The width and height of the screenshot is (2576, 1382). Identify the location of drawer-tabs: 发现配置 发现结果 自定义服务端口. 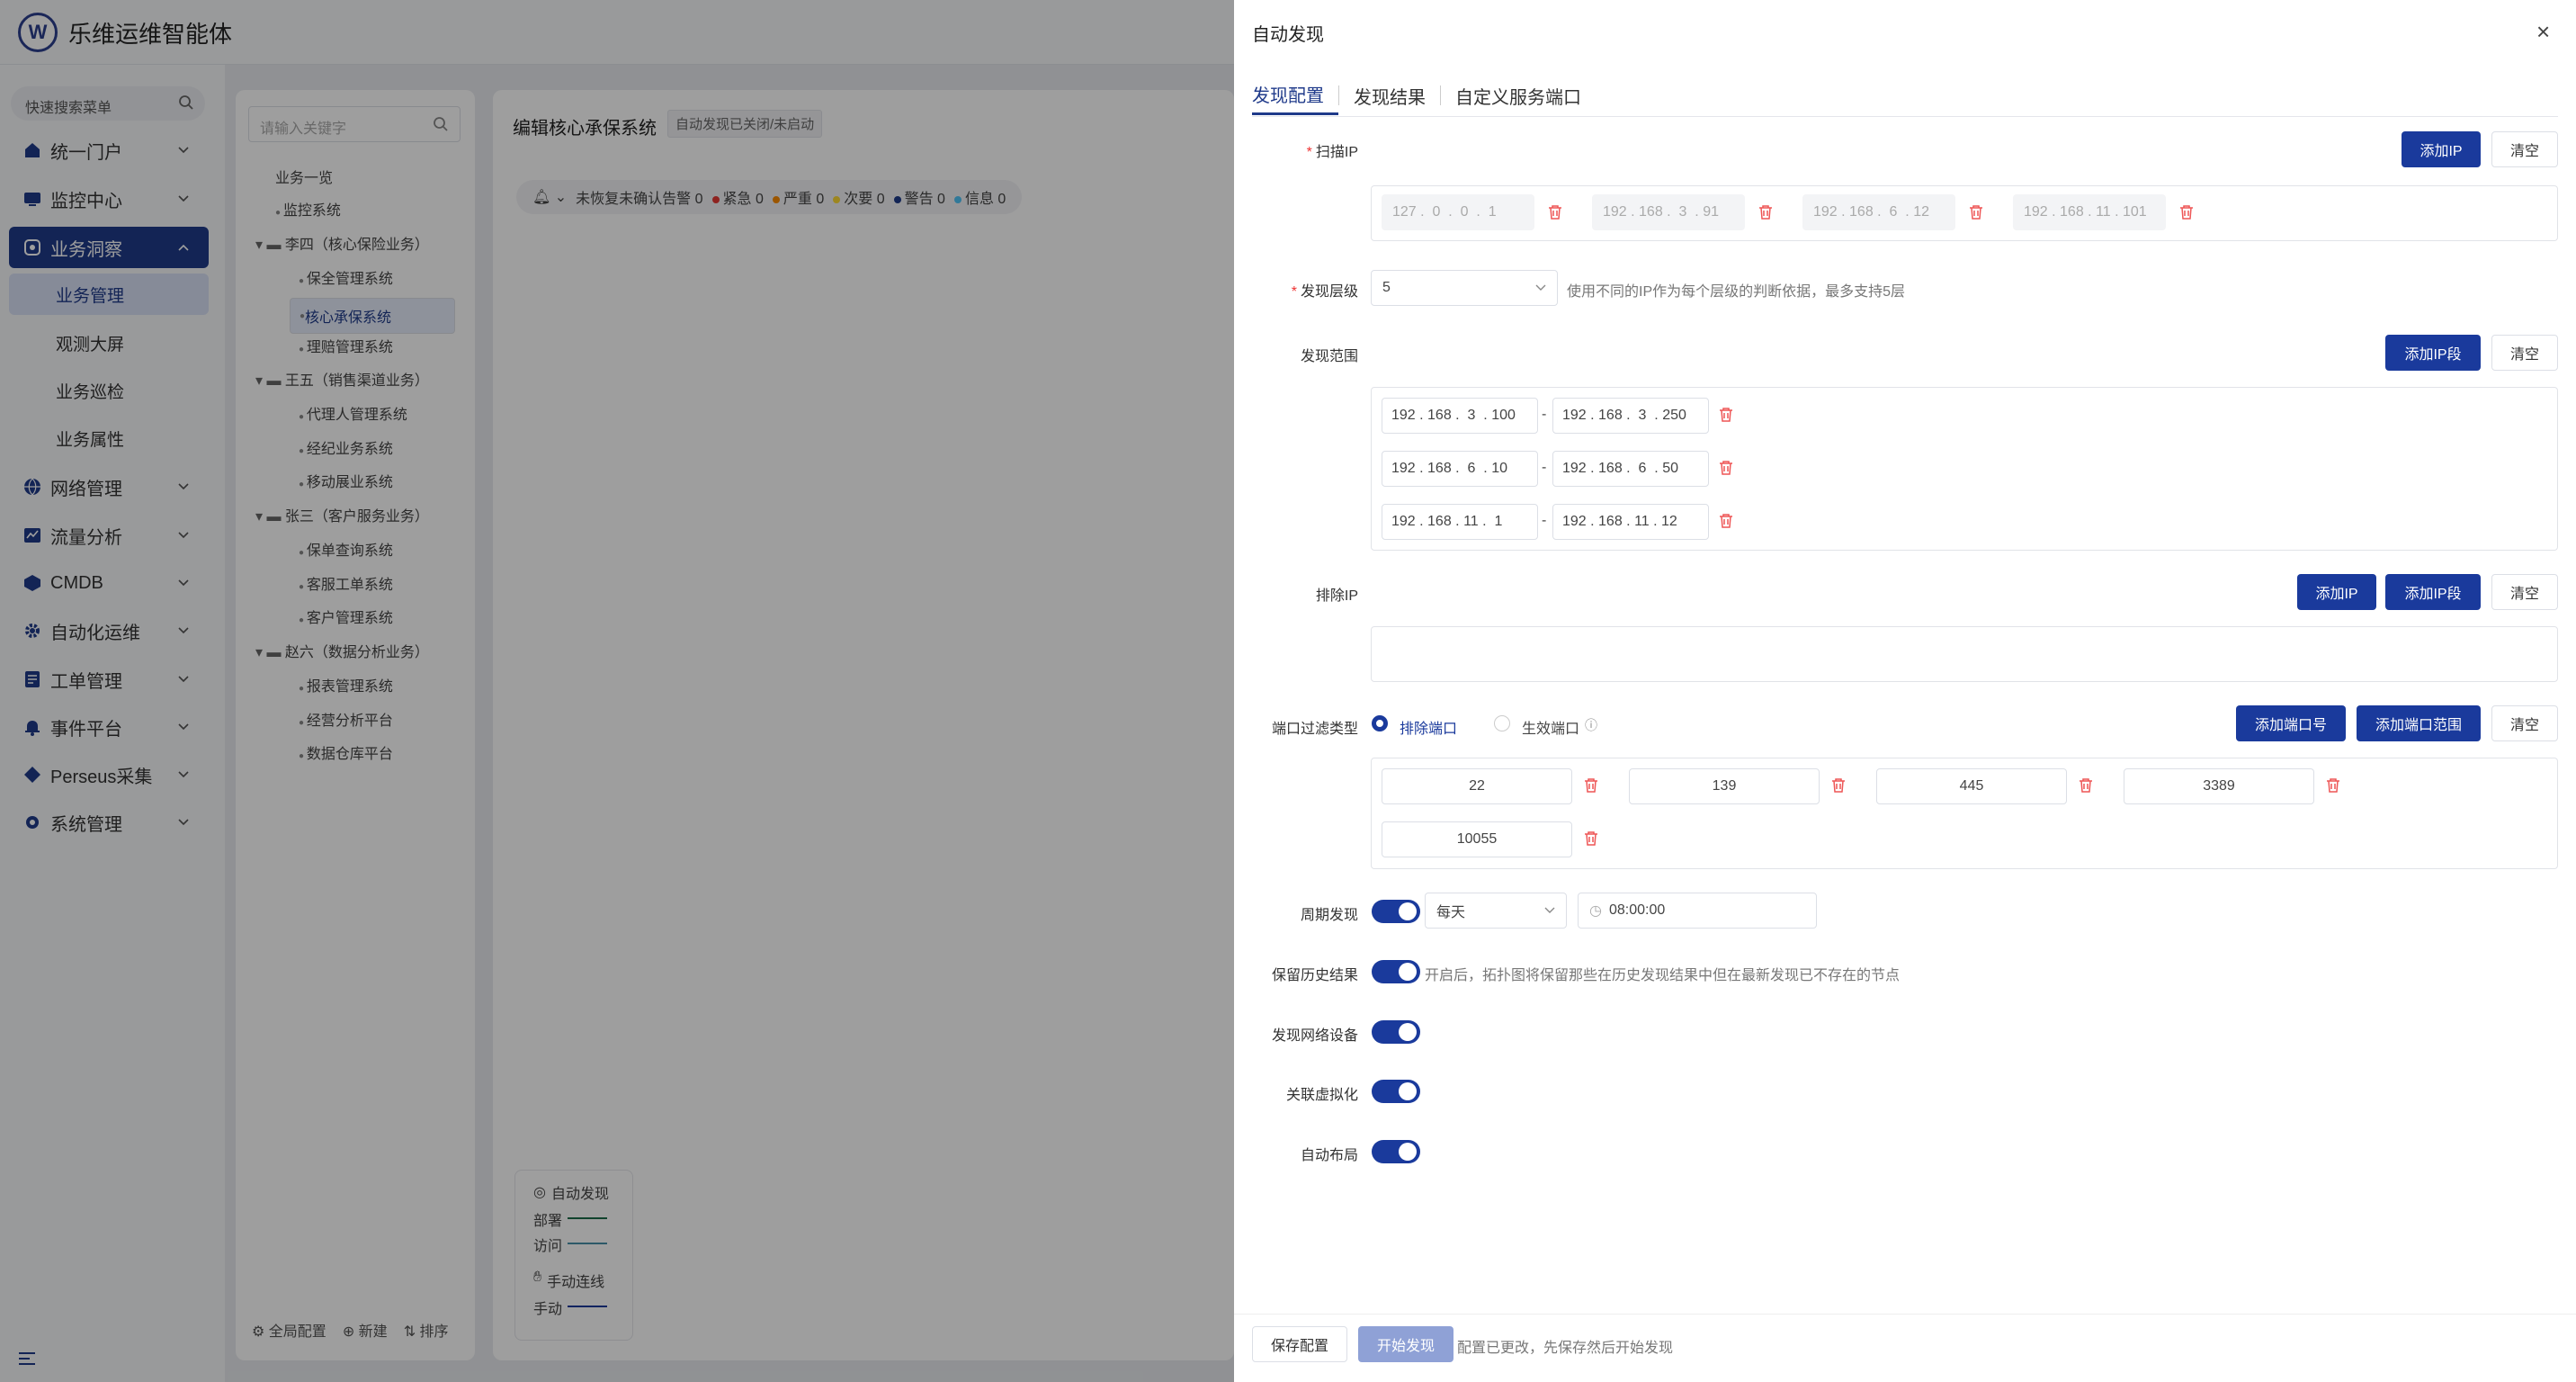
(1424, 97).